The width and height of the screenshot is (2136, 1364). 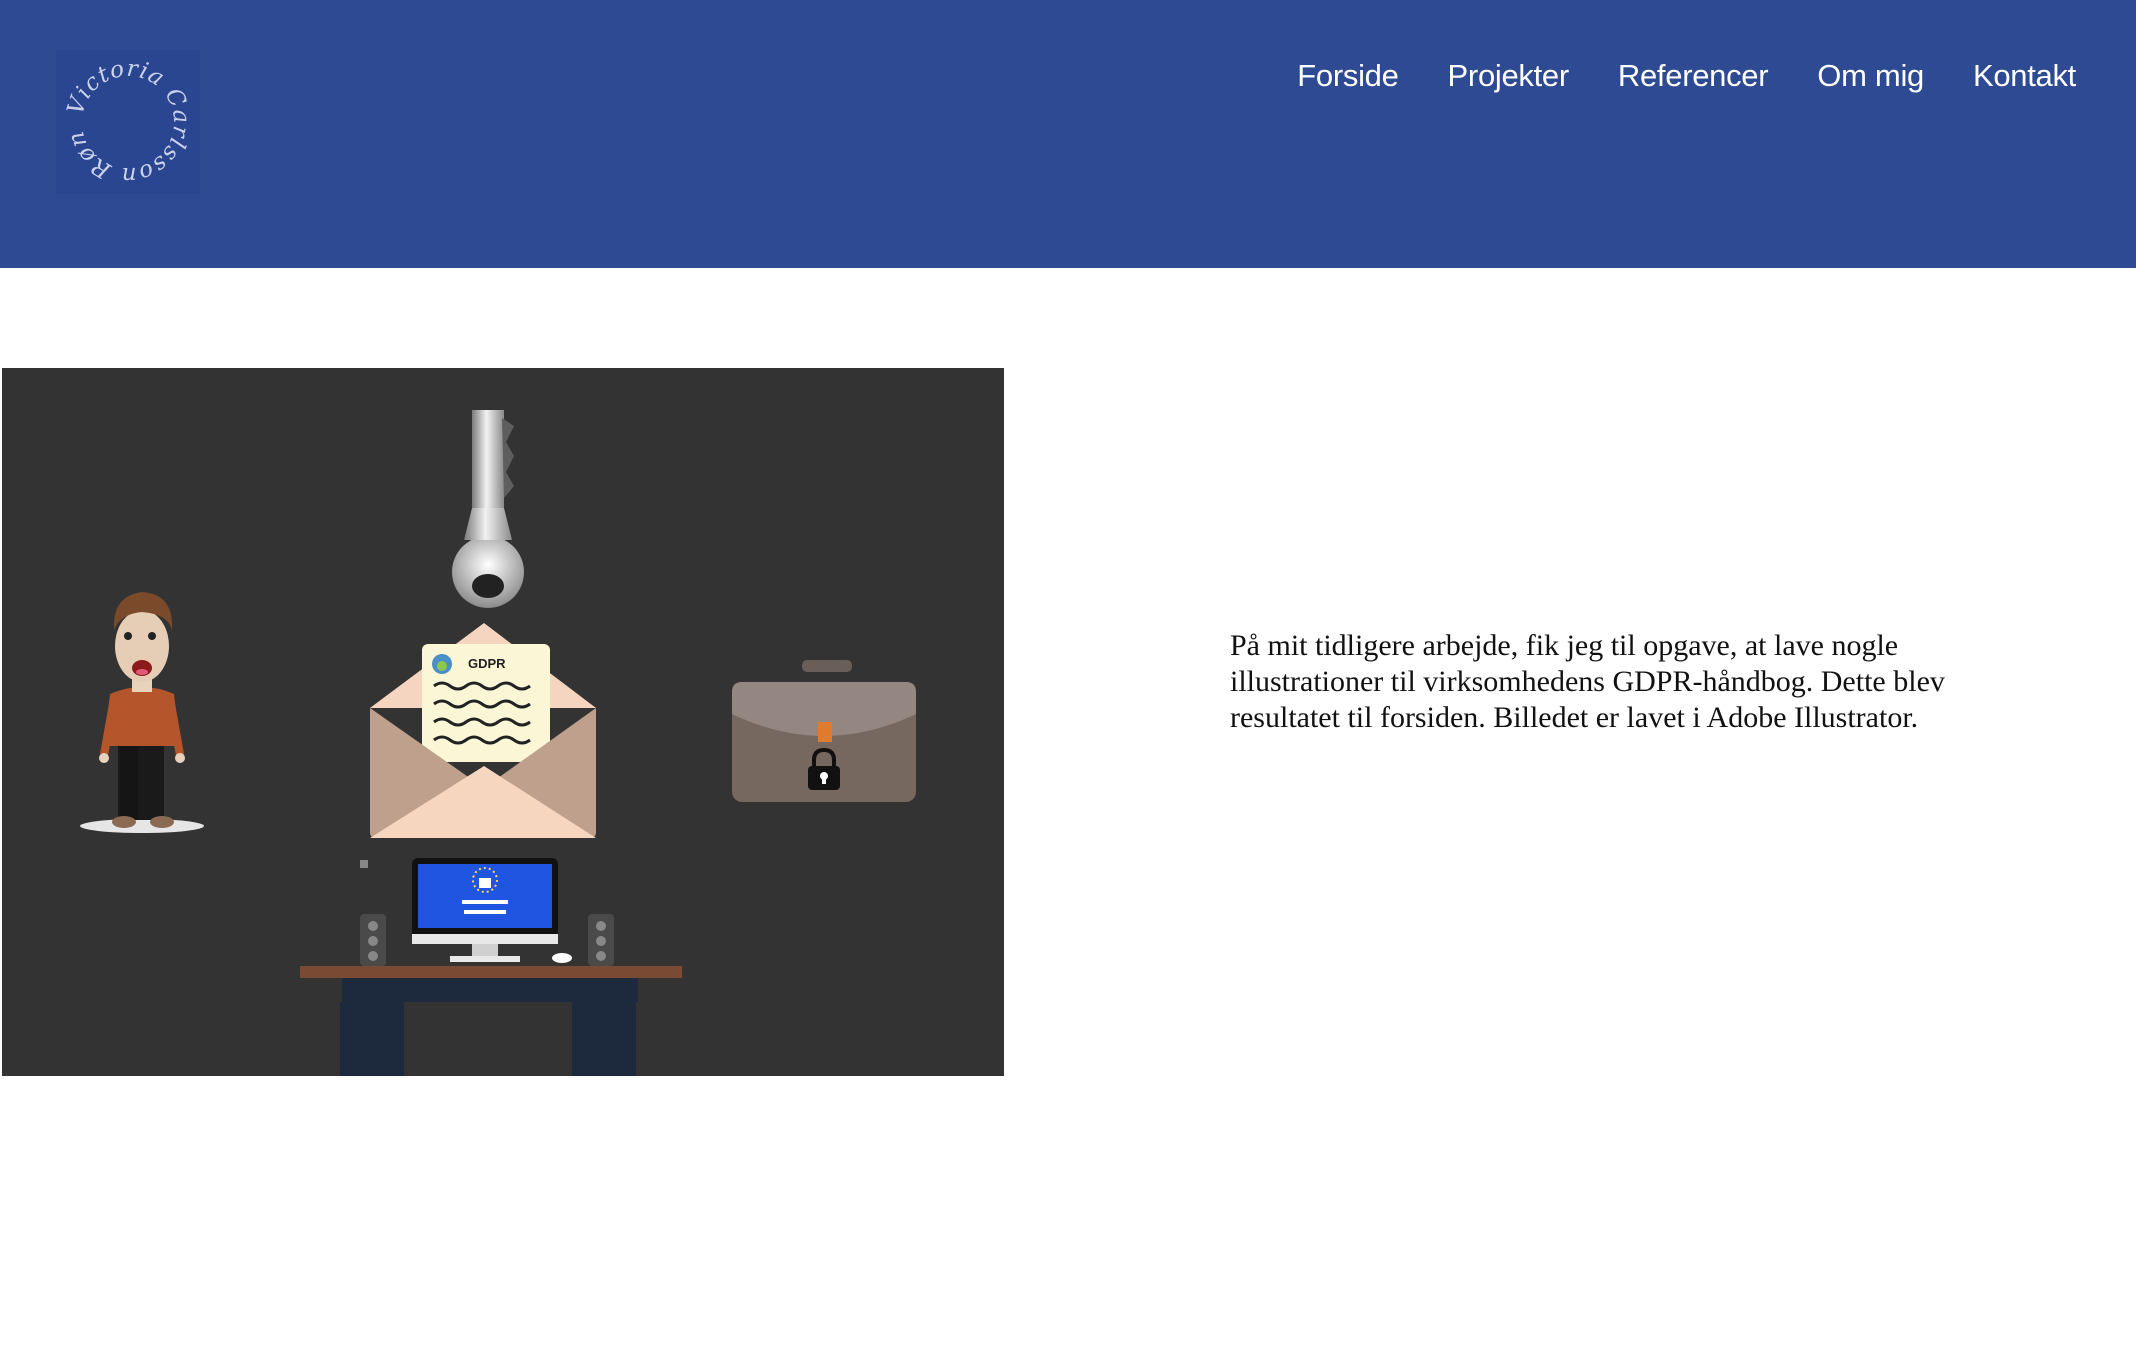 I want to click on envelope-icon: GDPR, so click(x=483, y=730).